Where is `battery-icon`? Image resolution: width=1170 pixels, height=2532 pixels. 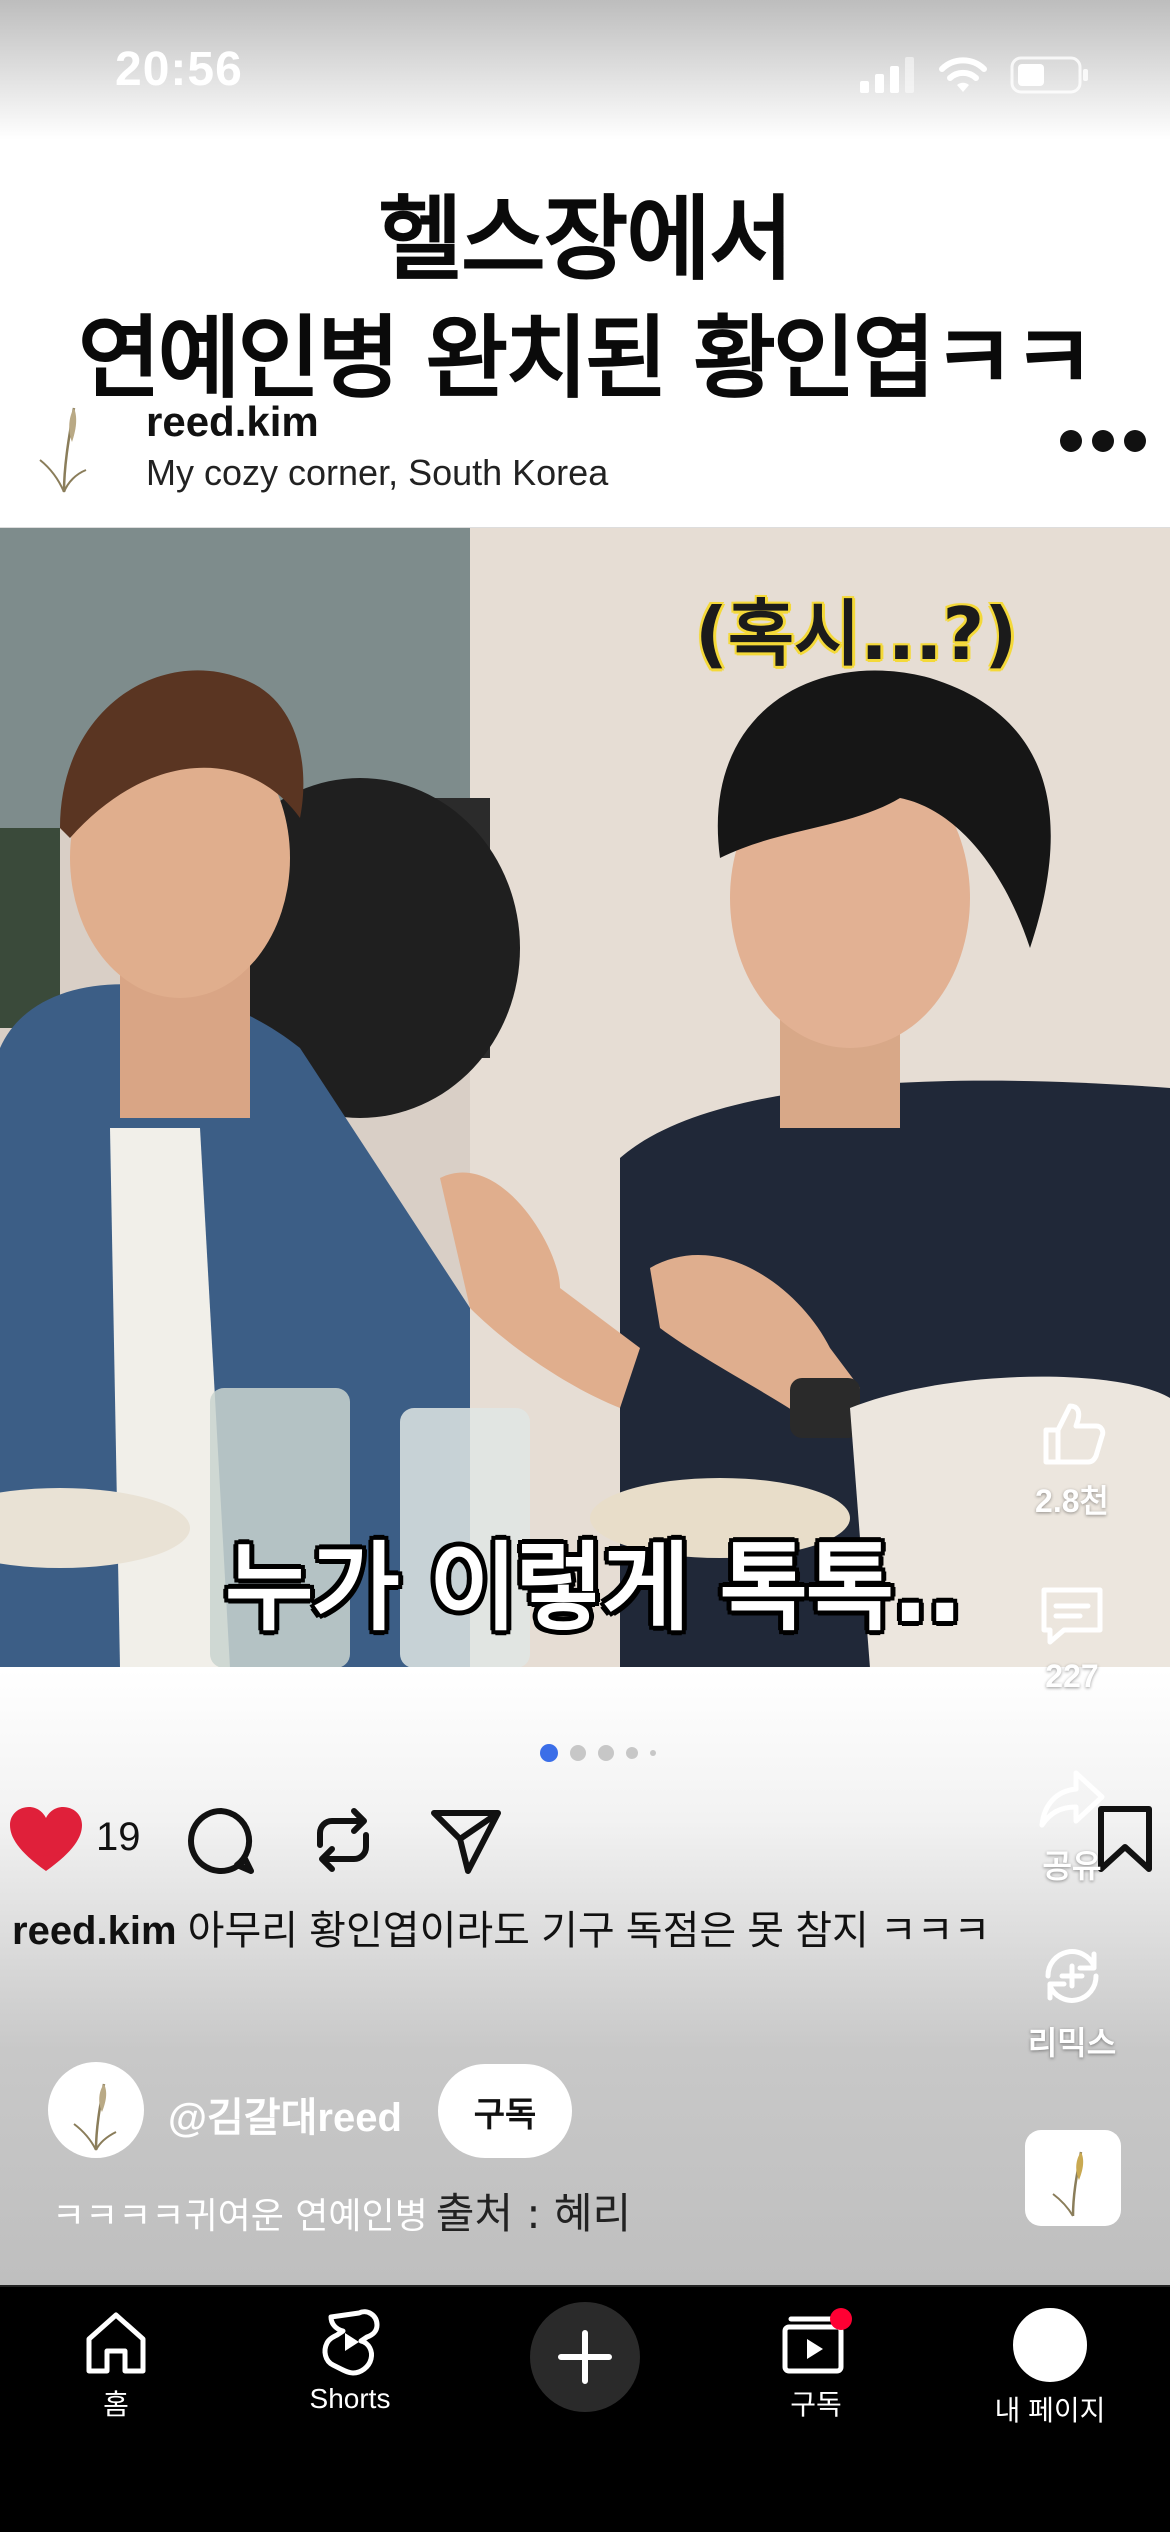 battery-icon is located at coordinates (1049, 75).